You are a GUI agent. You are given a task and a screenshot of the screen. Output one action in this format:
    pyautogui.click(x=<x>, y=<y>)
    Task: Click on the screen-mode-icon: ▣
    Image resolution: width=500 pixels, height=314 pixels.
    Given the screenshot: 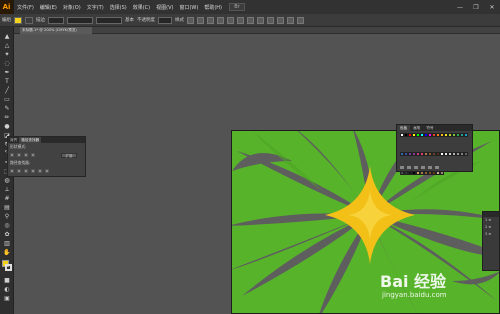 What is the action you would take?
    pyautogui.click(x=7, y=298)
    